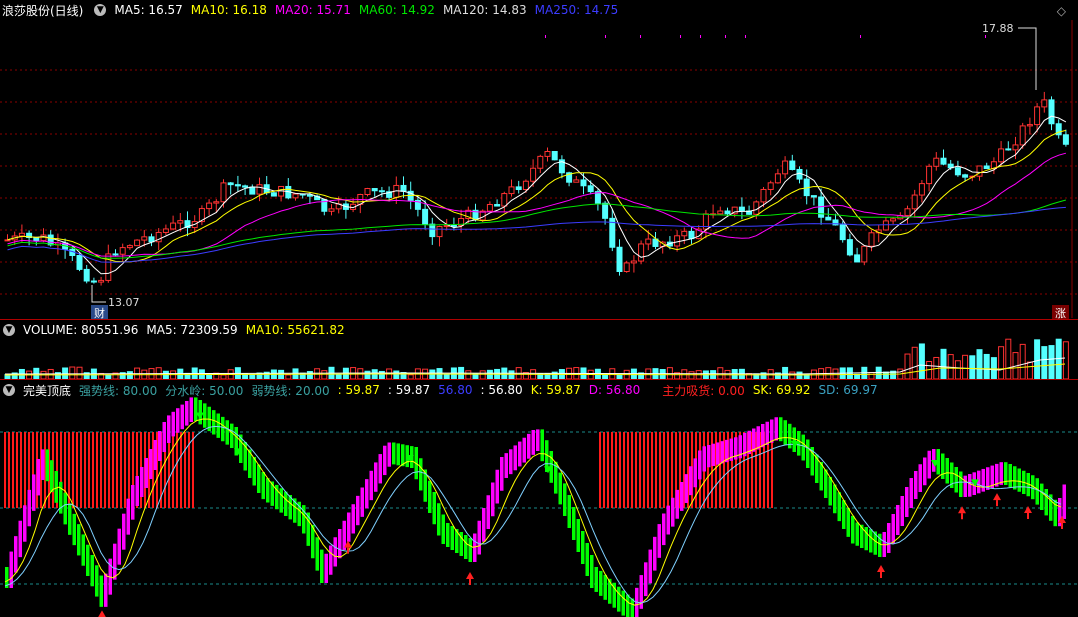 The width and height of the screenshot is (1078, 617). Describe the element at coordinates (228, 10) in the screenshot. I see `ma10-value: MA10: 16.18` at that location.